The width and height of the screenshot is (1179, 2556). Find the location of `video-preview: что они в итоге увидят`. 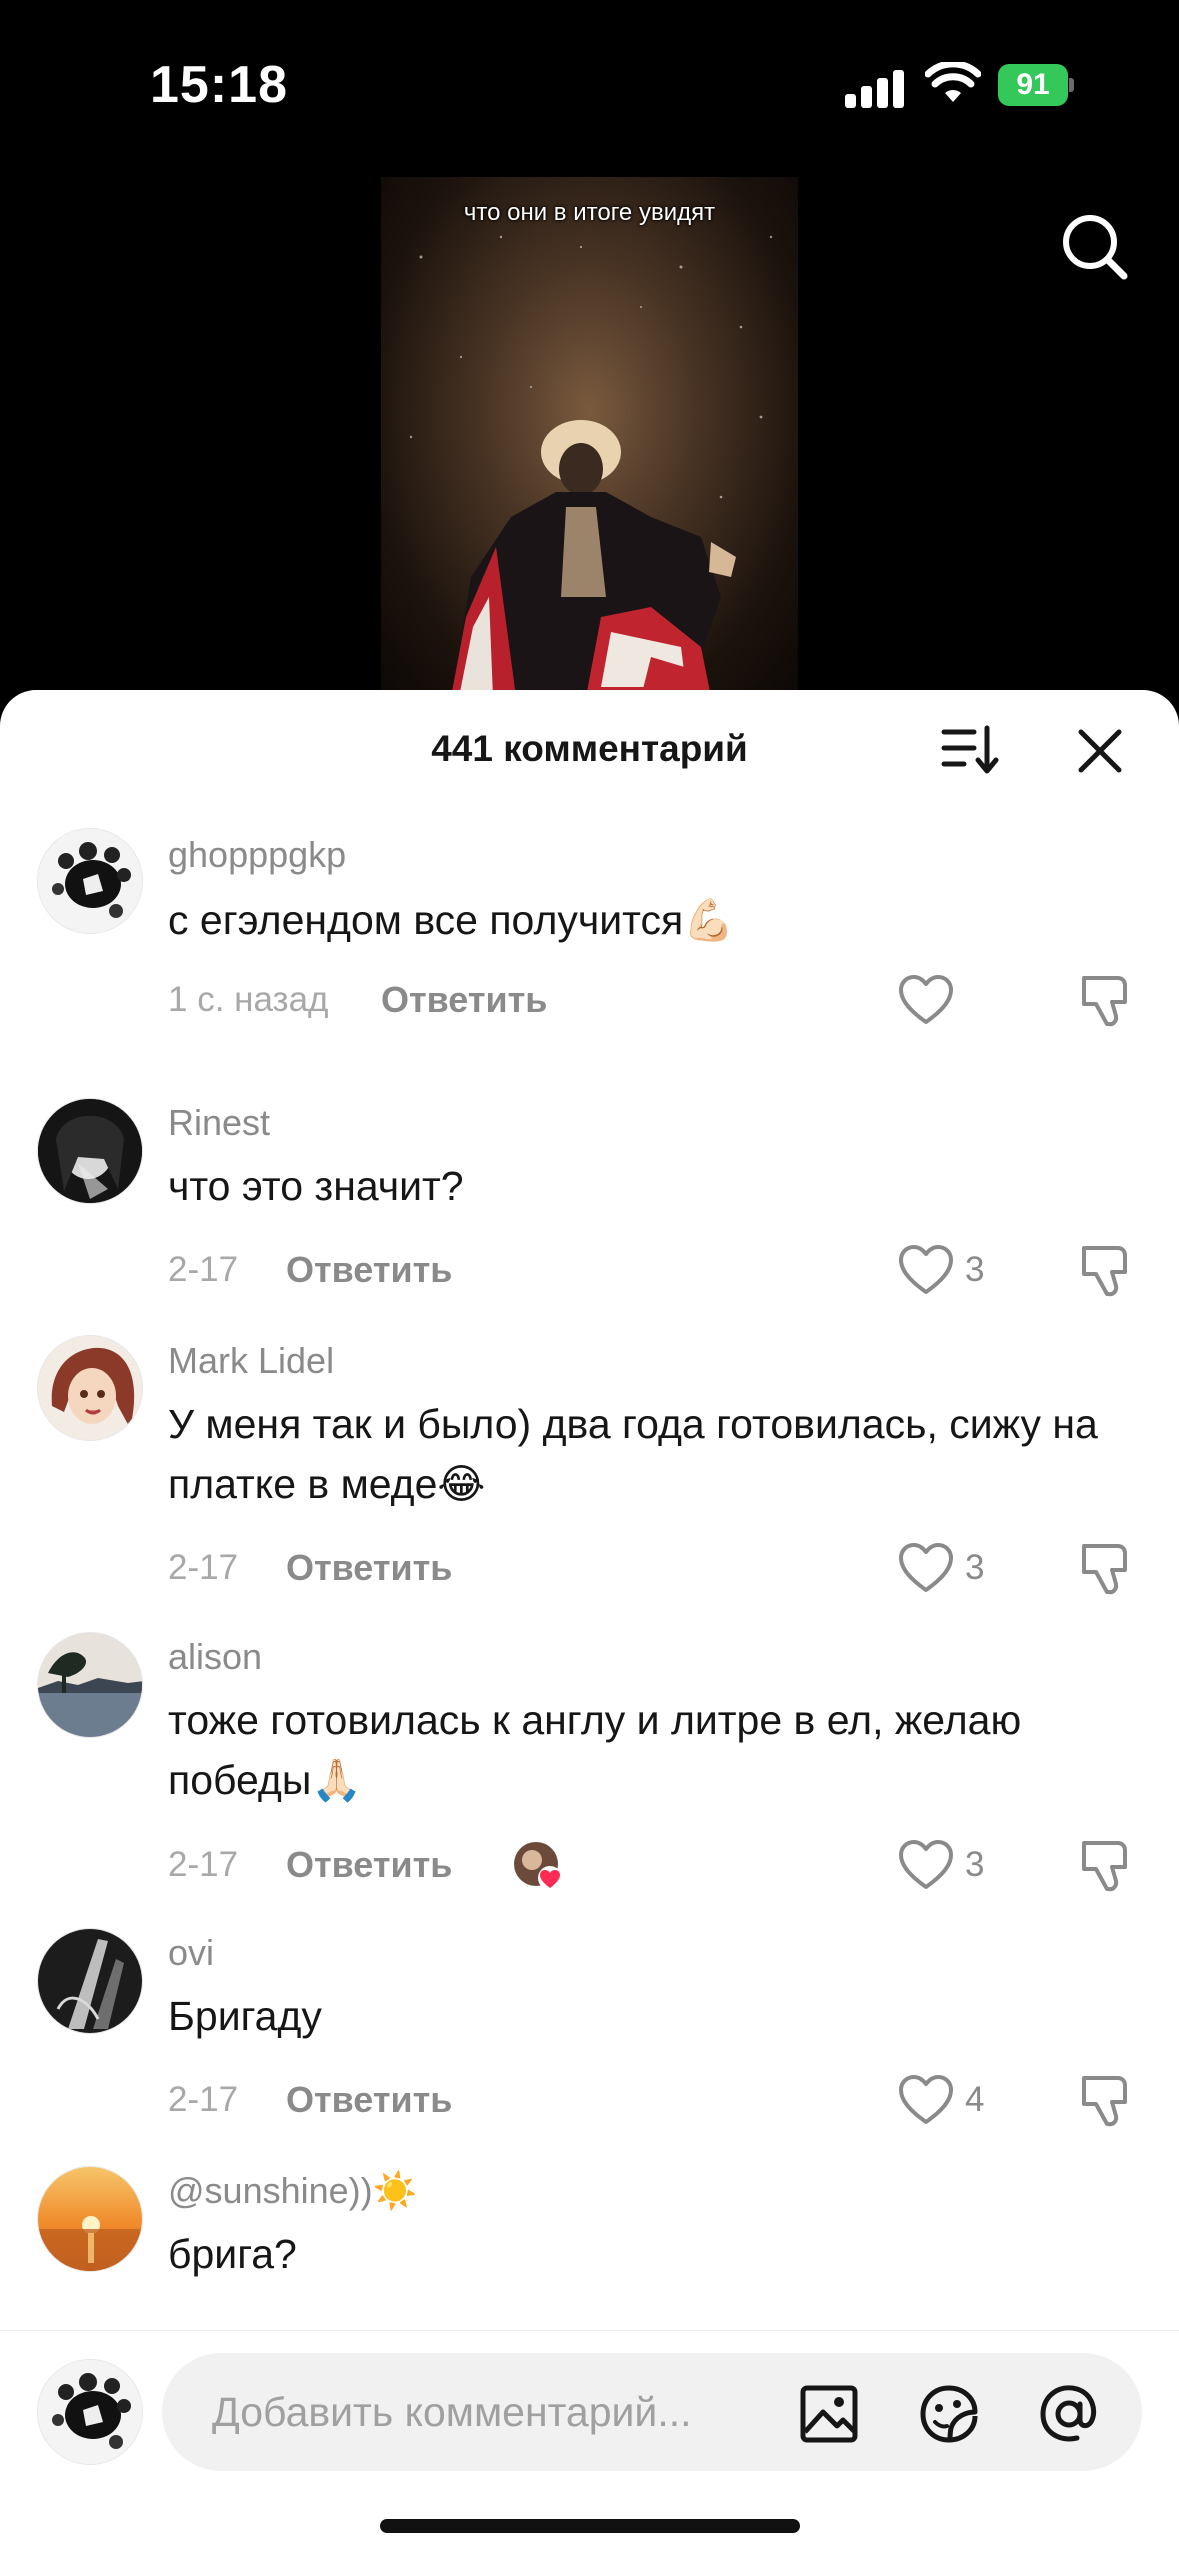

video-preview: что они в итоге увидят is located at coordinates (589, 437).